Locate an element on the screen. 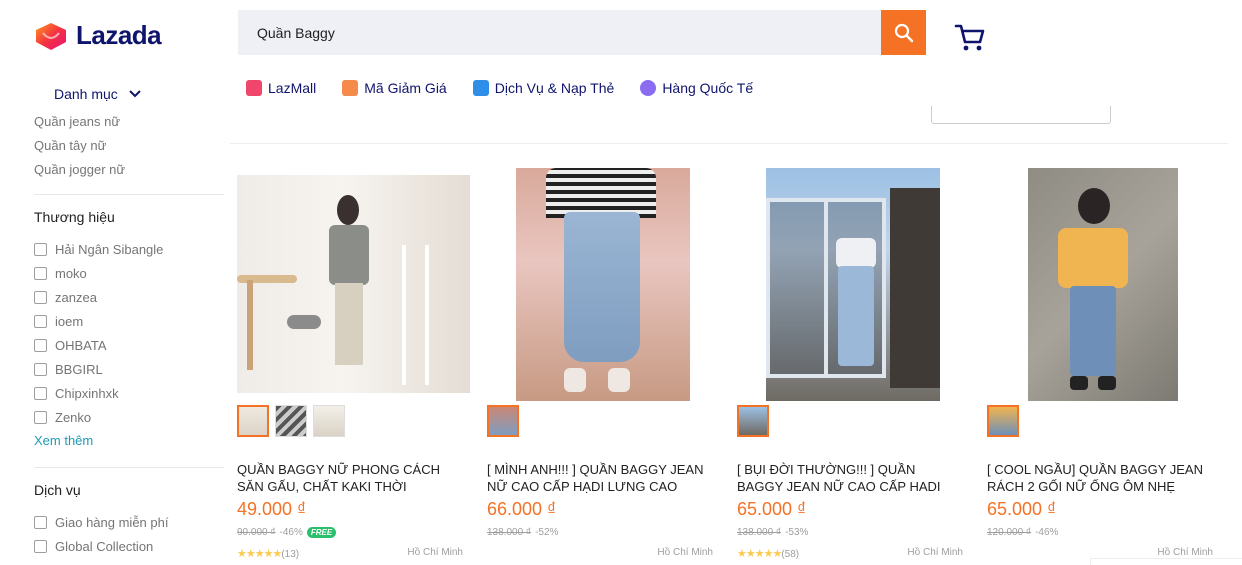 This screenshot has height=565, width=1242. brand-filter: zanzea is located at coordinates (129, 297).